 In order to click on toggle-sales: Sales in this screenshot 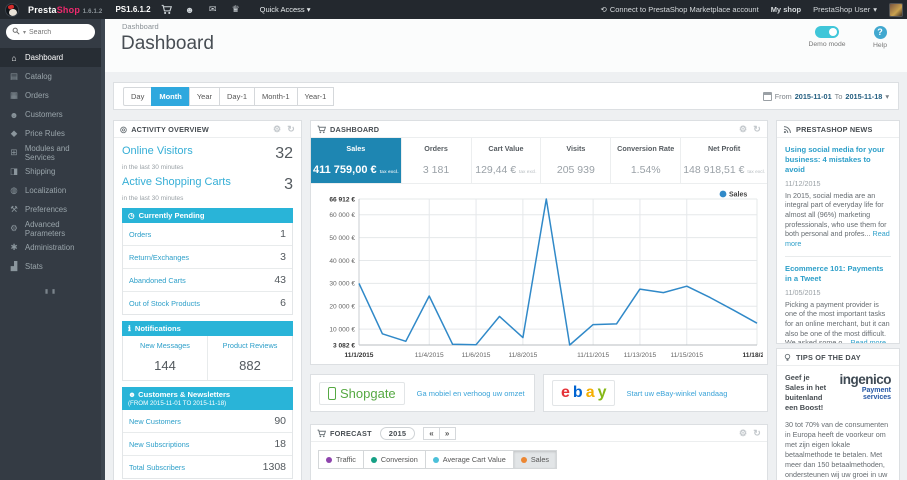, I will do `click(535, 459)`.